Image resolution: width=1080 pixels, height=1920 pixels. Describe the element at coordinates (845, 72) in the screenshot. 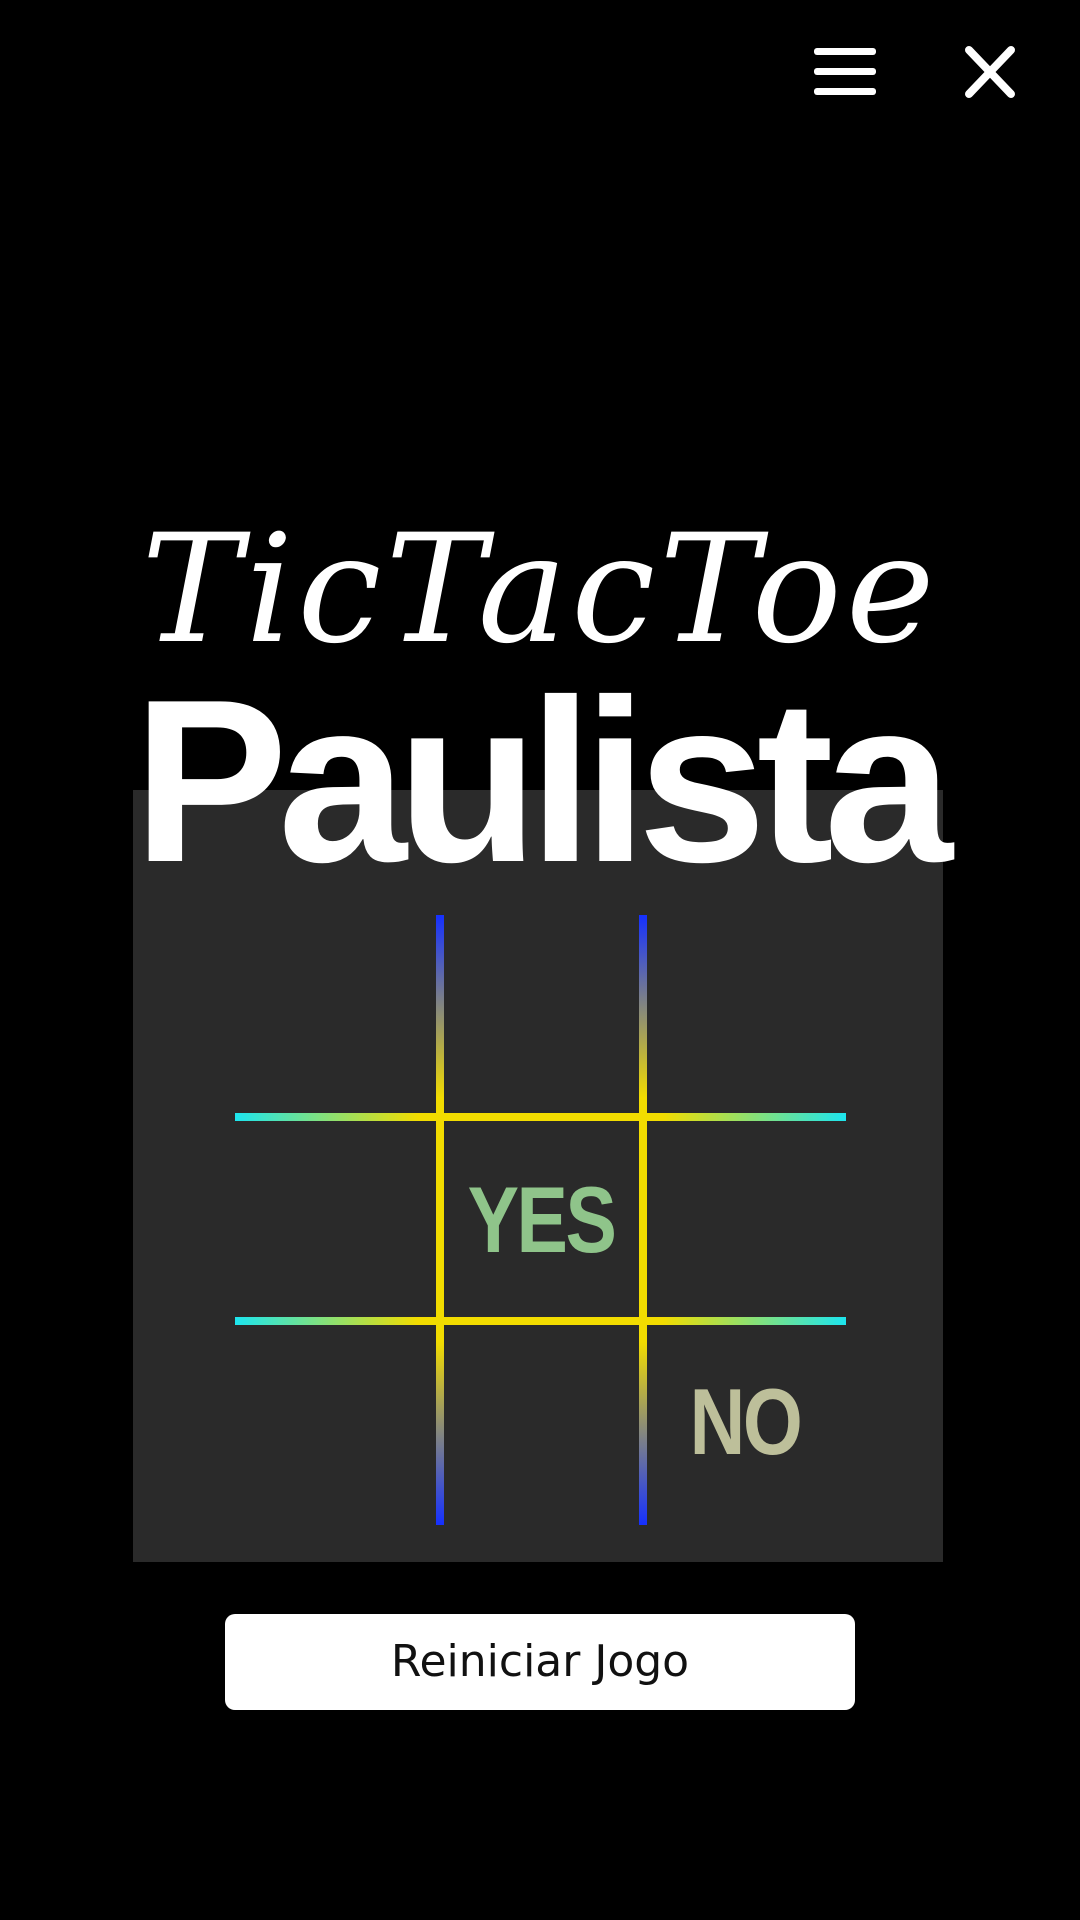

I see `hamburger-menu-icon` at that location.